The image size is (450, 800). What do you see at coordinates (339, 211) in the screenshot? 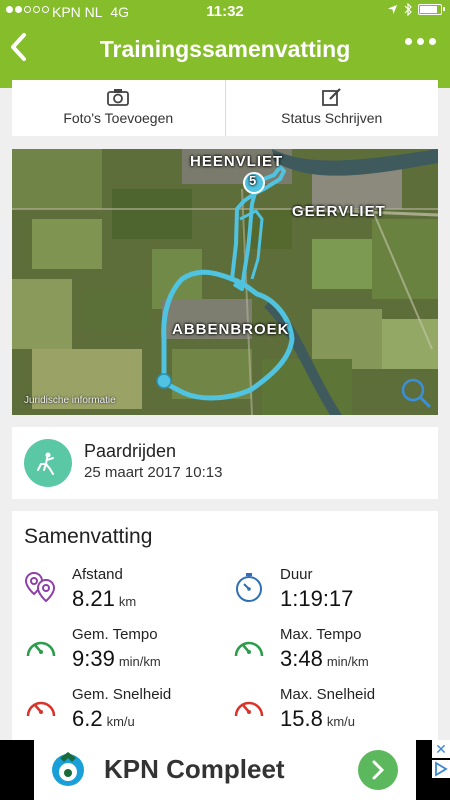
I see `map-label-geervliet: GEERVLIET` at bounding box center [339, 211].